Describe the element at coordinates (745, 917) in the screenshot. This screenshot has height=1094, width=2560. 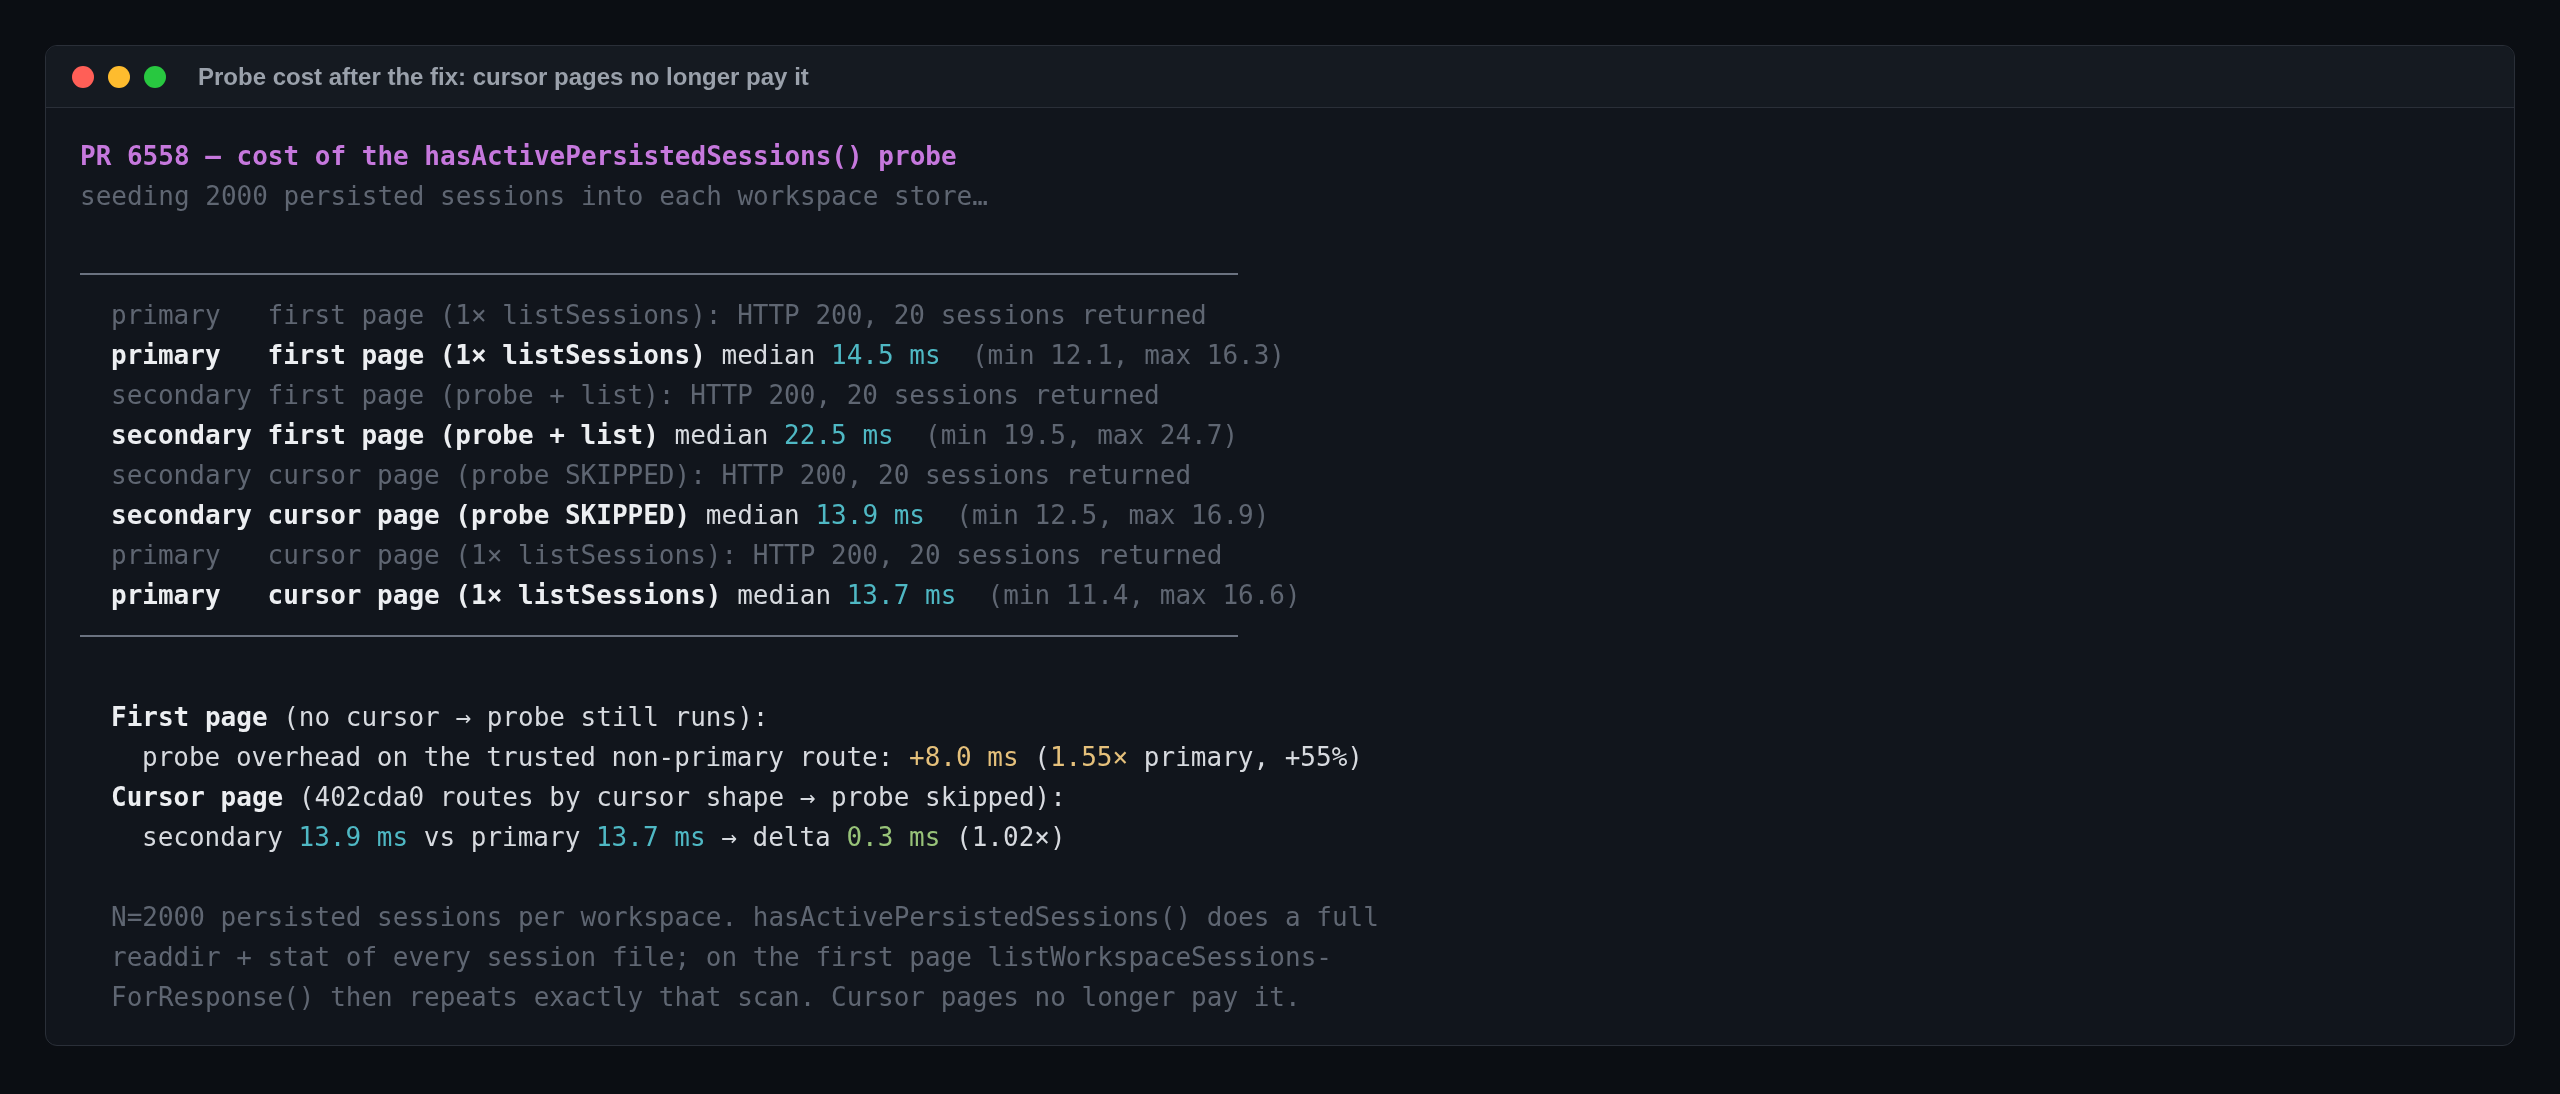
I see `terminal-line: N=2000 persisted sessions per workspace. hasActivePersistedSessions() does a full` at that location.